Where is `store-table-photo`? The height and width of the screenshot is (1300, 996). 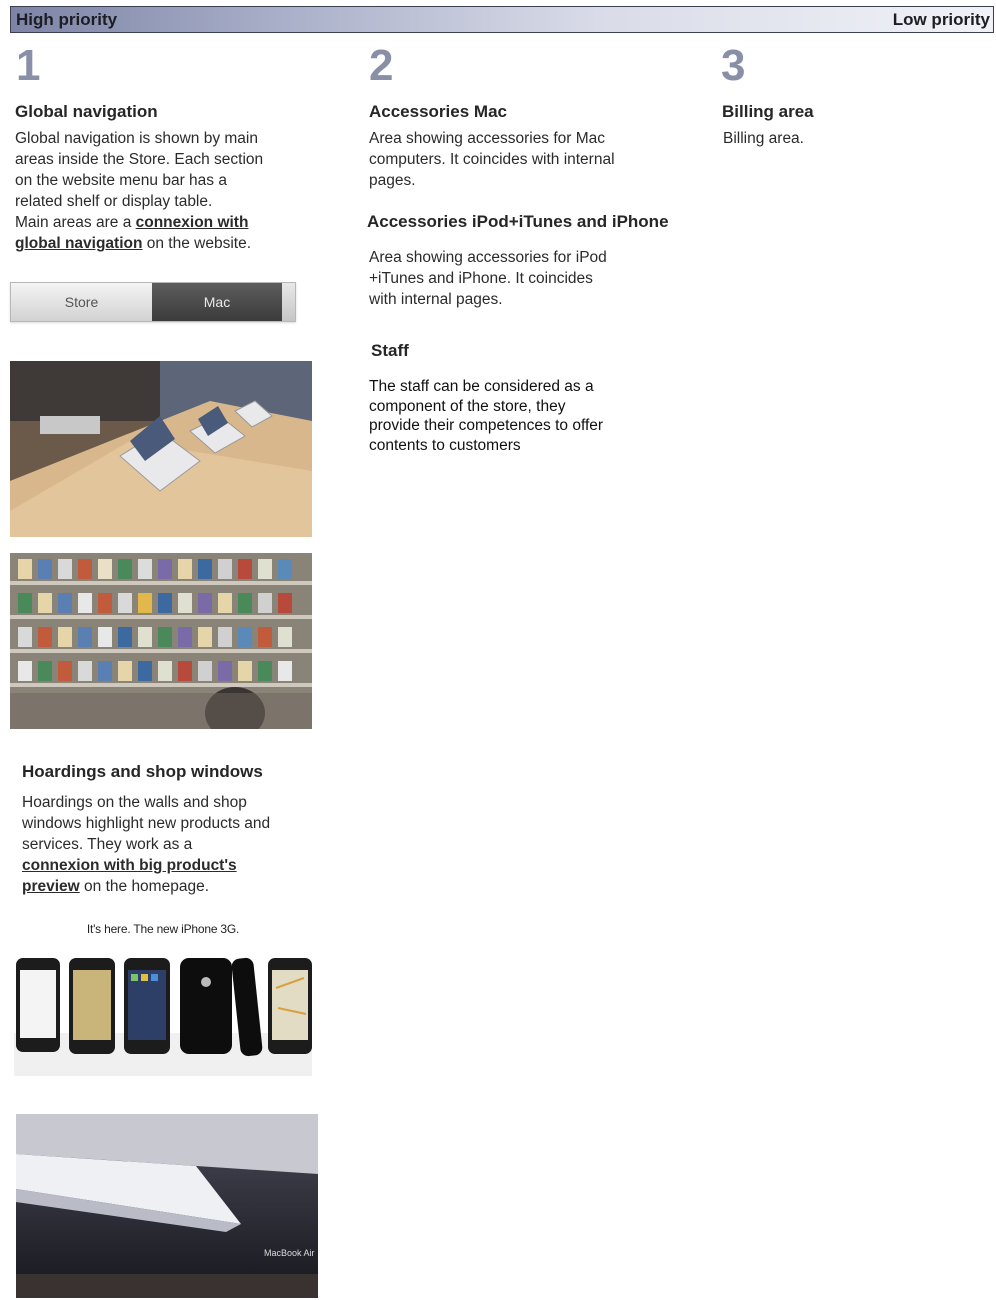
store-table-photo is located at coordinates (161, 449).